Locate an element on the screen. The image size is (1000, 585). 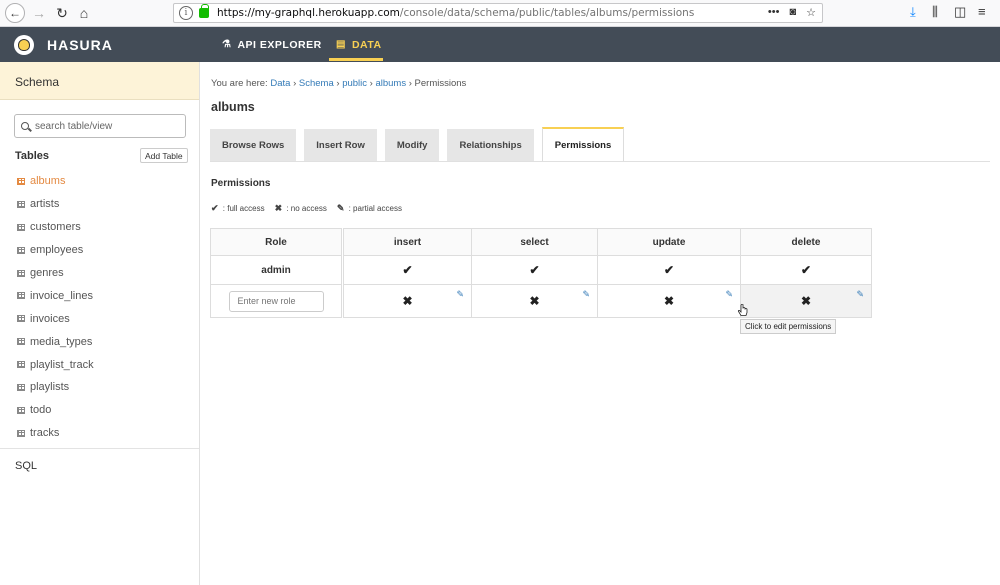
page-title: albums is located at coordinates (233, 107).